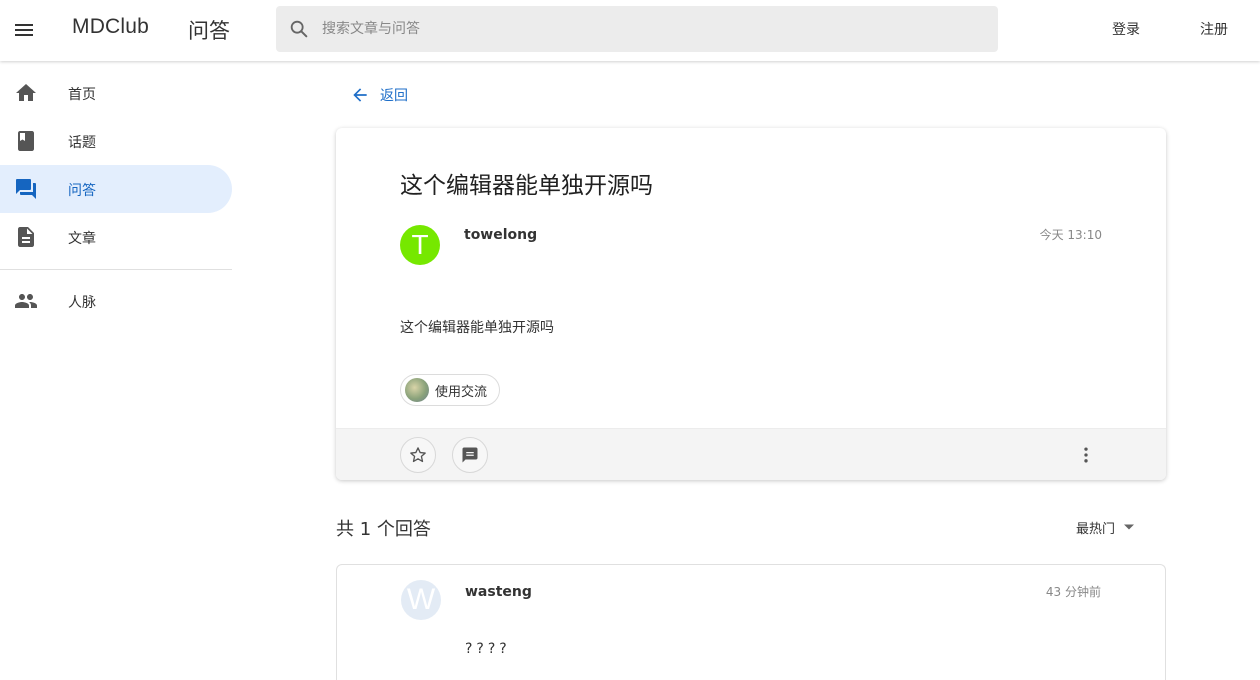  Describe the element at coordinates (299, 29) in the screenshot. I see `search-icon` at that location.